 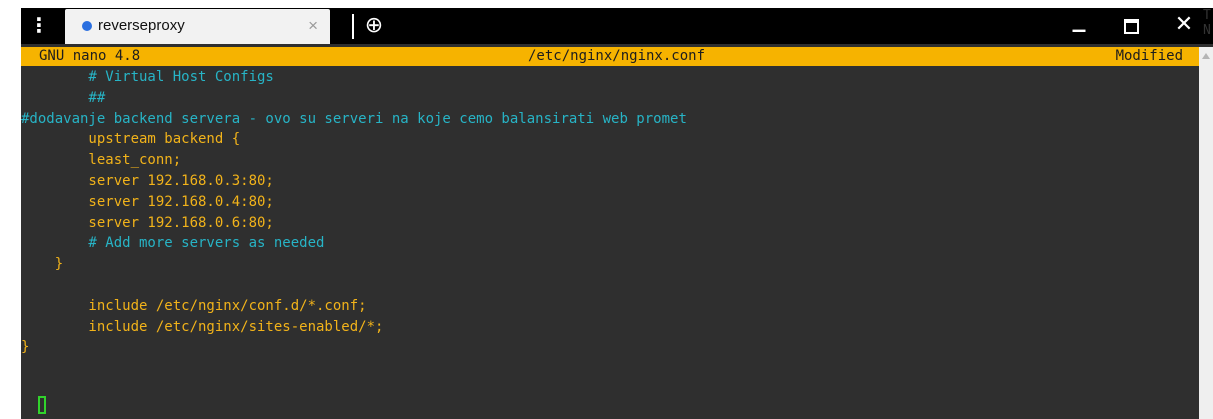 I want to click on editor-line: # Add more servers as needed, so click(x=173, y=243).